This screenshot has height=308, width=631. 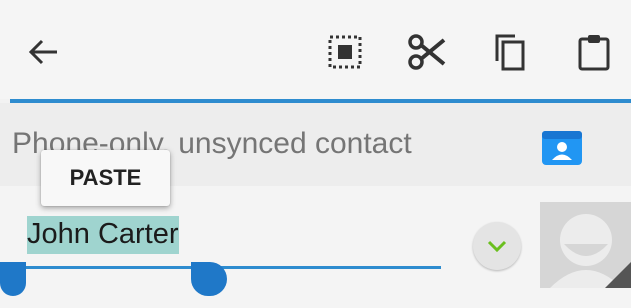 I want to click on copy-icon, so click(x=510, y=52).